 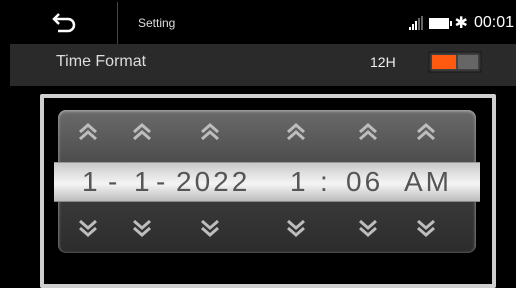 What do you see at coordinates (415, 23) in the screenshot?
I see `signal-icon` at bounding box center [415, 23].